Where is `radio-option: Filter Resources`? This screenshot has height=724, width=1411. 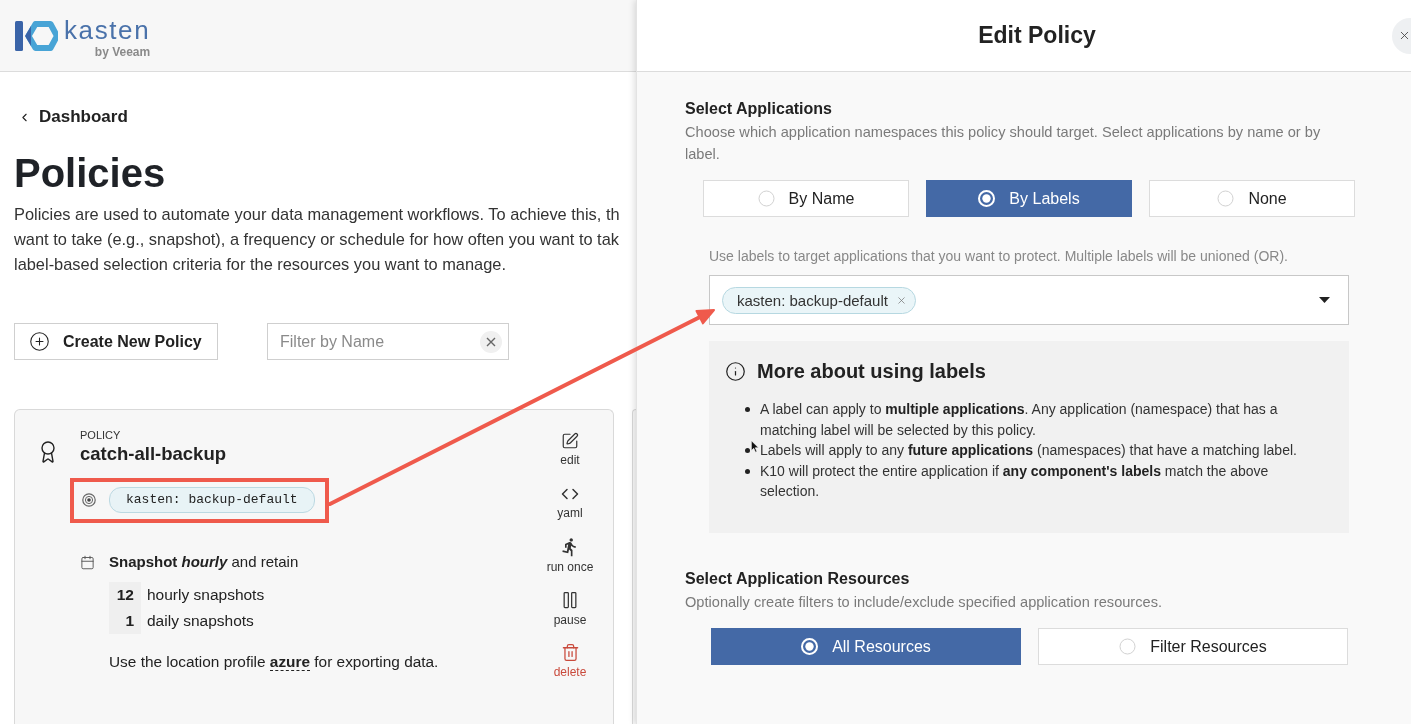 radio-option: Filter Resources is located at coordinates (1193, 646).